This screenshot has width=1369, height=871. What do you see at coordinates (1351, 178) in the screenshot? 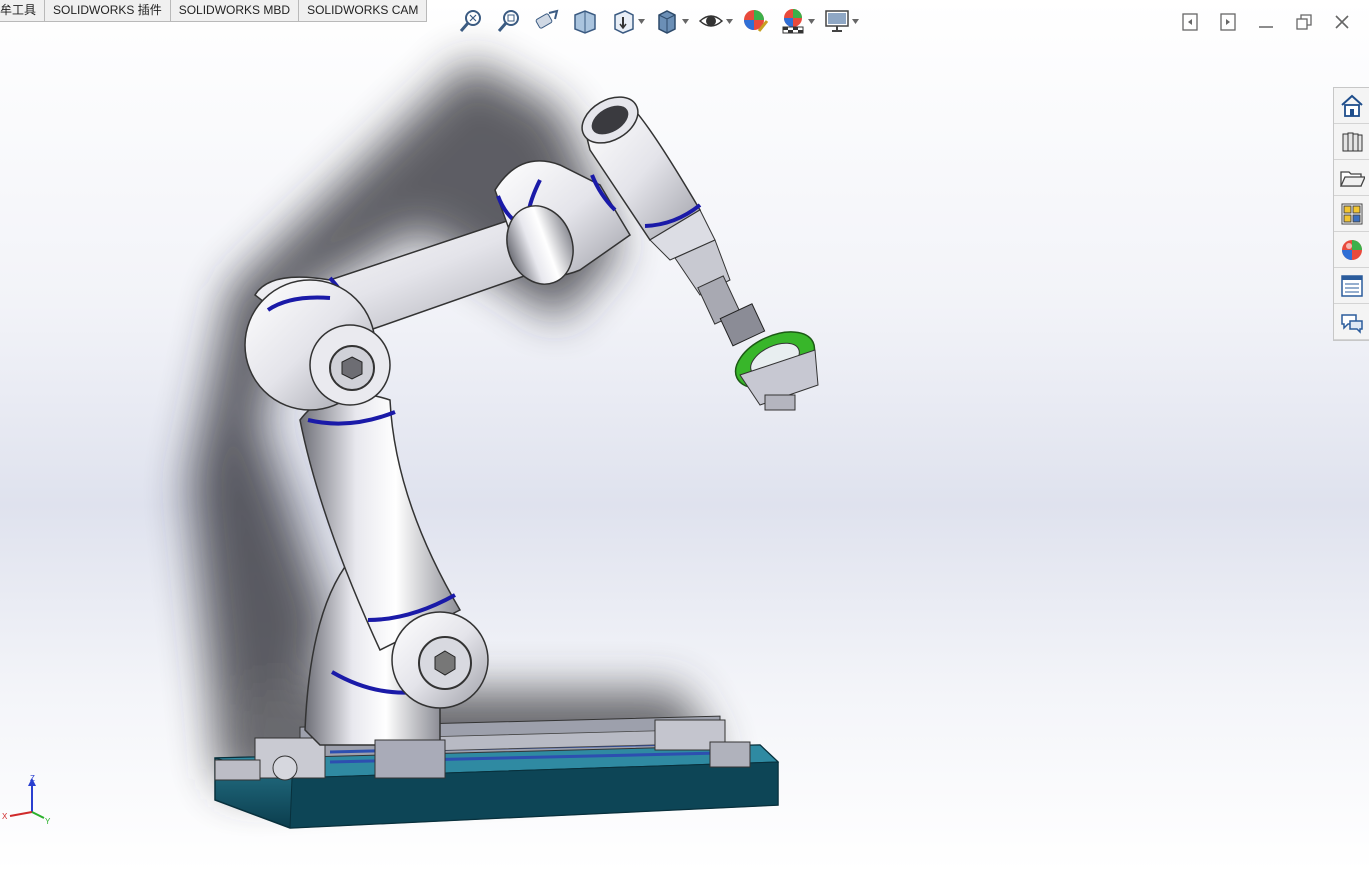
I see `file-explorer-icon` at bounding box center [1351, 178].